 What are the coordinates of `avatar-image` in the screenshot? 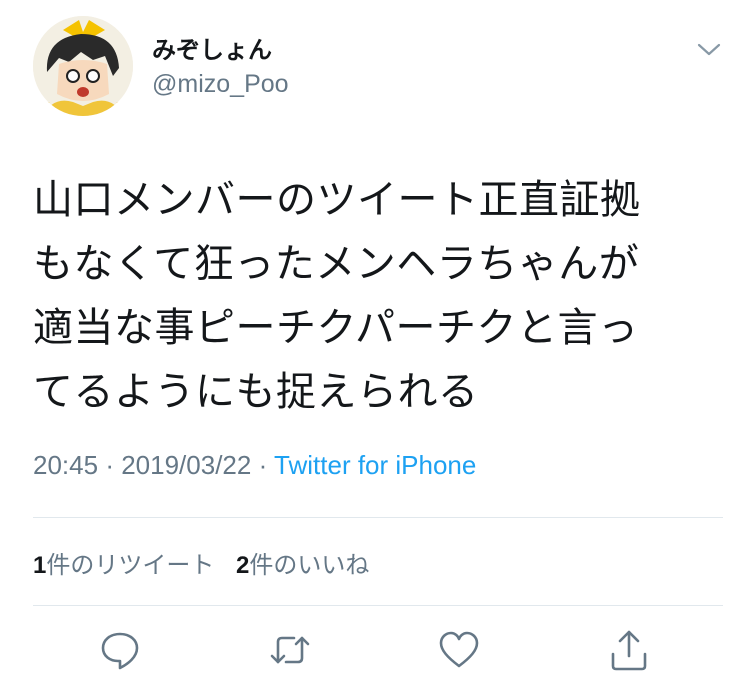 It's located at (83, 66).